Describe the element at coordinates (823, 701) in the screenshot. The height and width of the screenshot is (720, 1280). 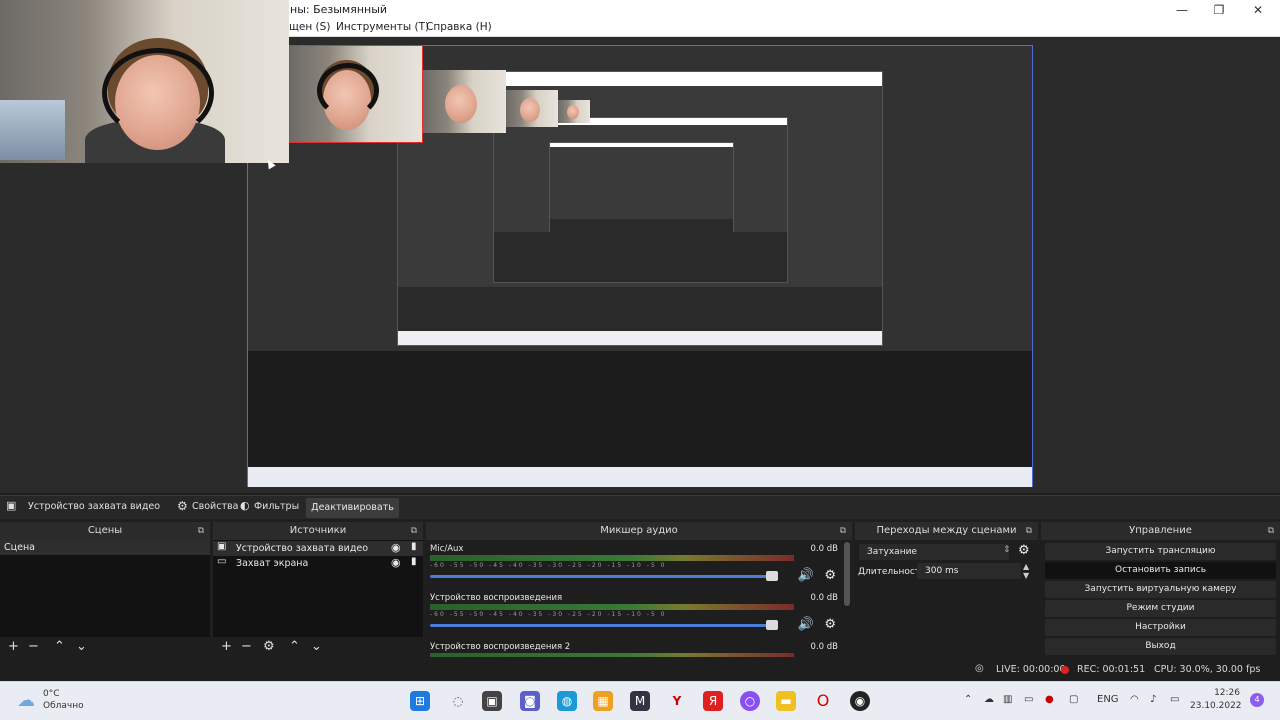
I see `opera-icon: O` at that location.